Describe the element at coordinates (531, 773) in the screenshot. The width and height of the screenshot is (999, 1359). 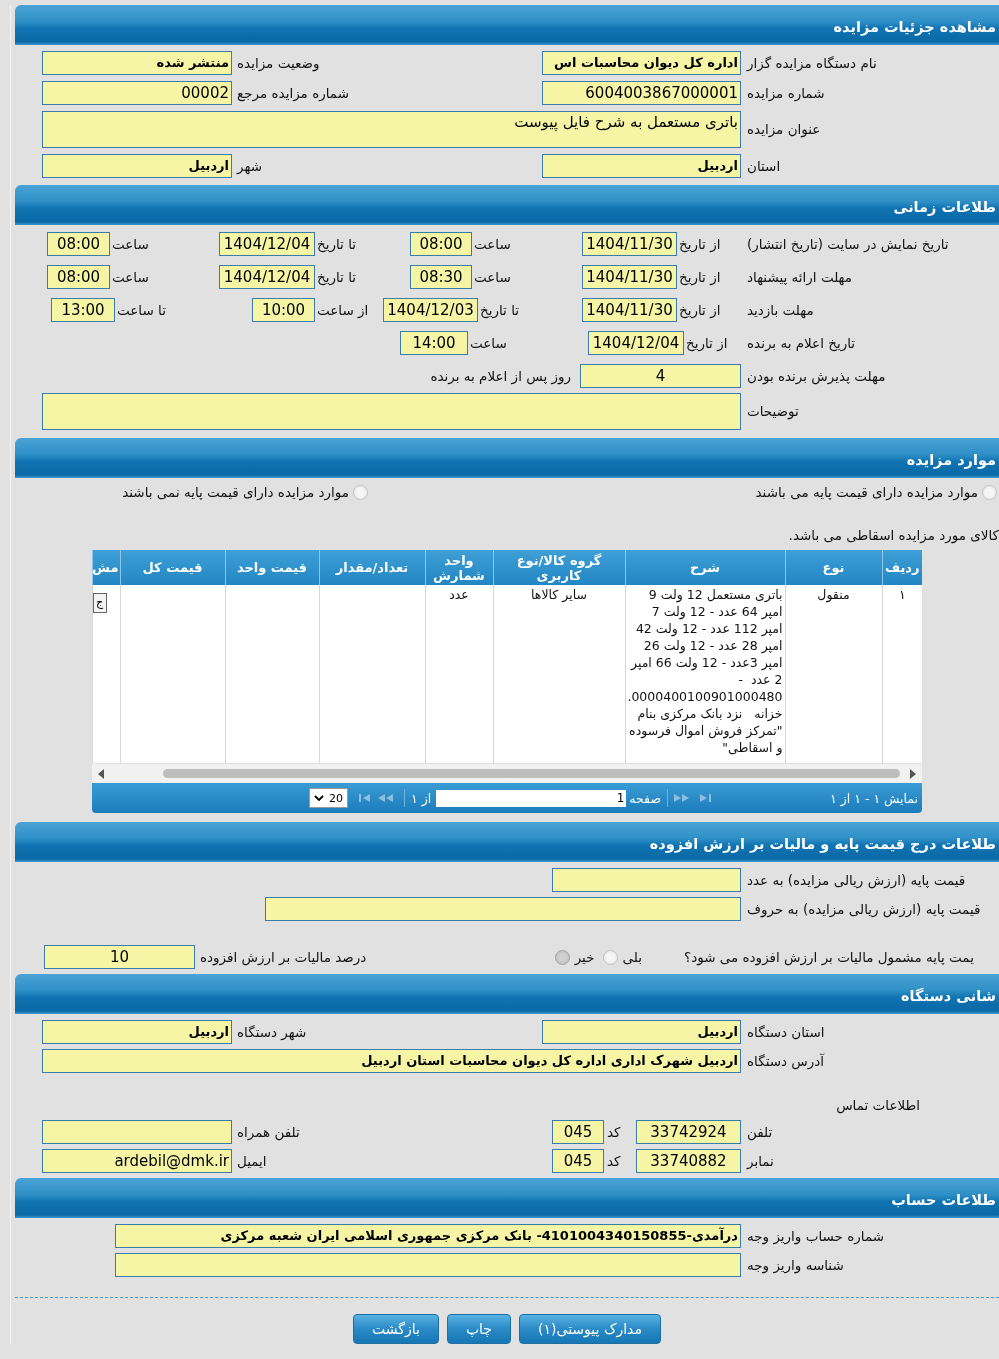
I see `scrollbar-thumb` at that location.